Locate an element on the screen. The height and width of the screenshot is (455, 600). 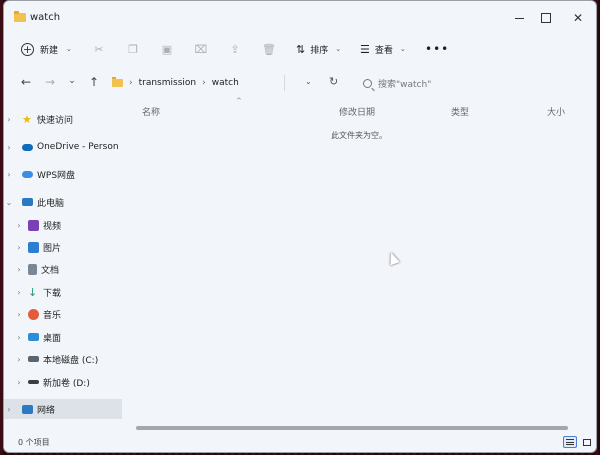
view-button: ☰ 查看 ⌄ is located at coordinates (383, 49).